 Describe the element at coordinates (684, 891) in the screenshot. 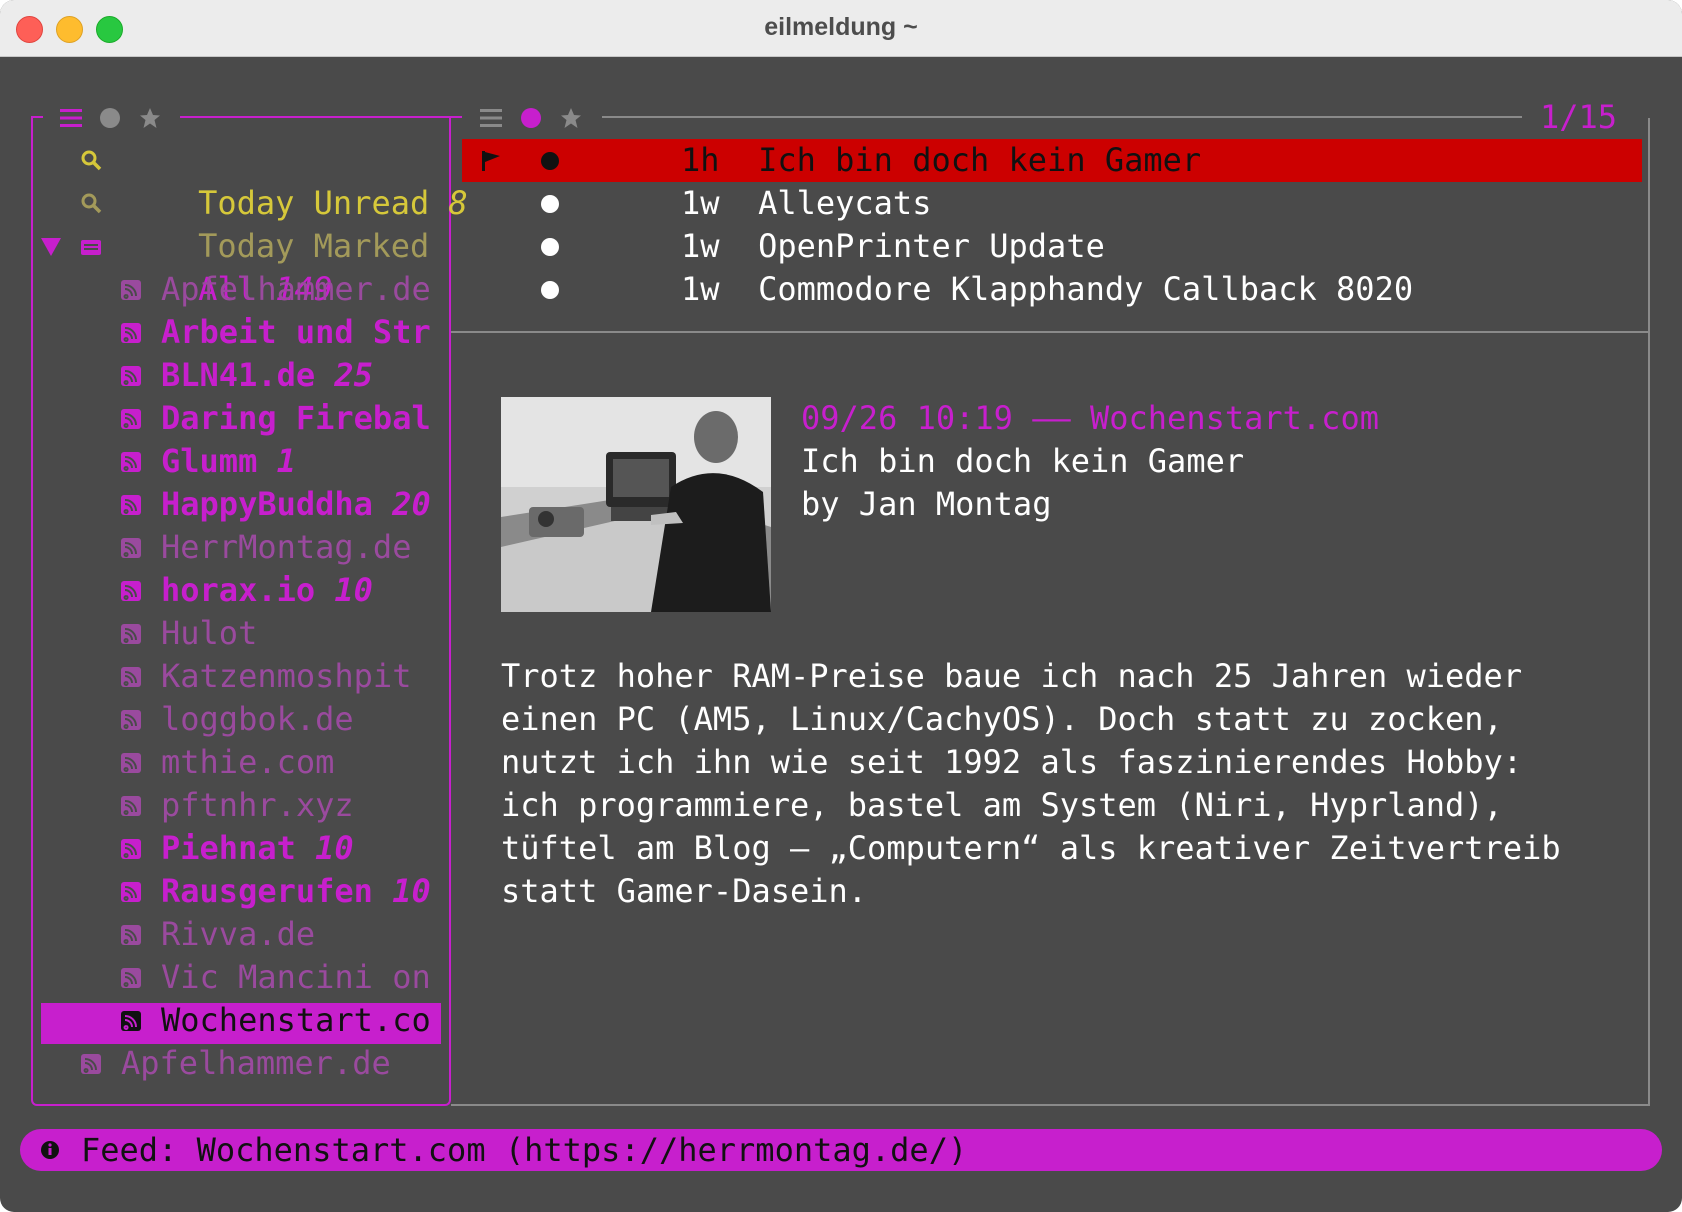

I see `article-body-line: statt Gamer-Dasein.` at that location.